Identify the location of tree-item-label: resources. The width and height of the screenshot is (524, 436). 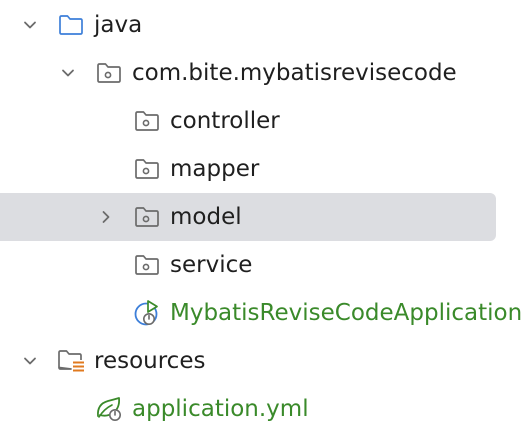
(150, 361).